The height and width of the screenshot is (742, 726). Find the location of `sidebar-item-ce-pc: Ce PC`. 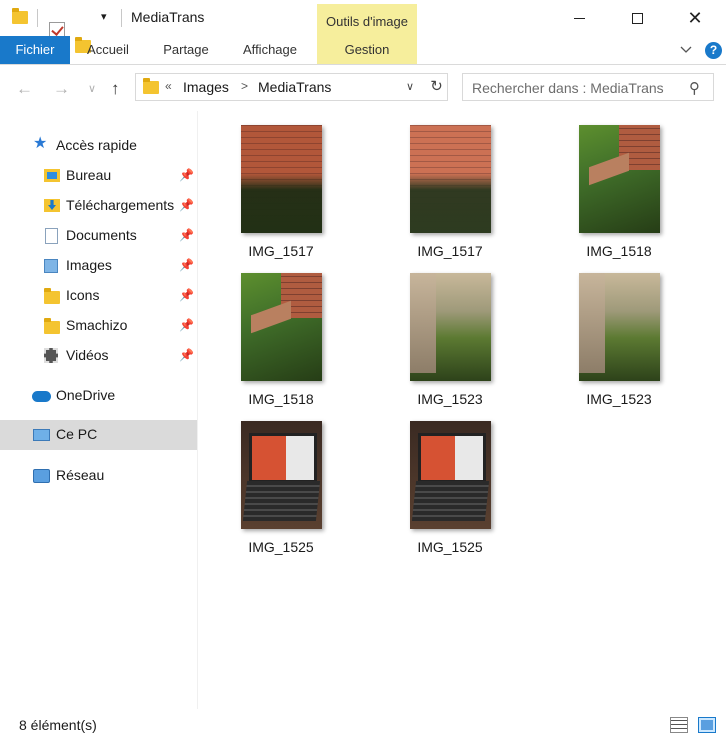

sidebar-item-ce-pc: Ce PC is located at coordinates (98, 435).